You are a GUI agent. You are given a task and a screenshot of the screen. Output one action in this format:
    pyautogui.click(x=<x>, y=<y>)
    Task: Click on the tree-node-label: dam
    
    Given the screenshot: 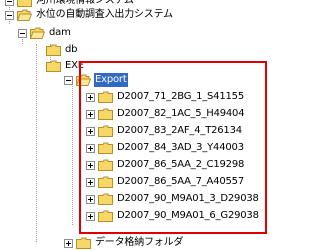 What is the action you would take?
    pyautogui.click(x=60, y=32)
    